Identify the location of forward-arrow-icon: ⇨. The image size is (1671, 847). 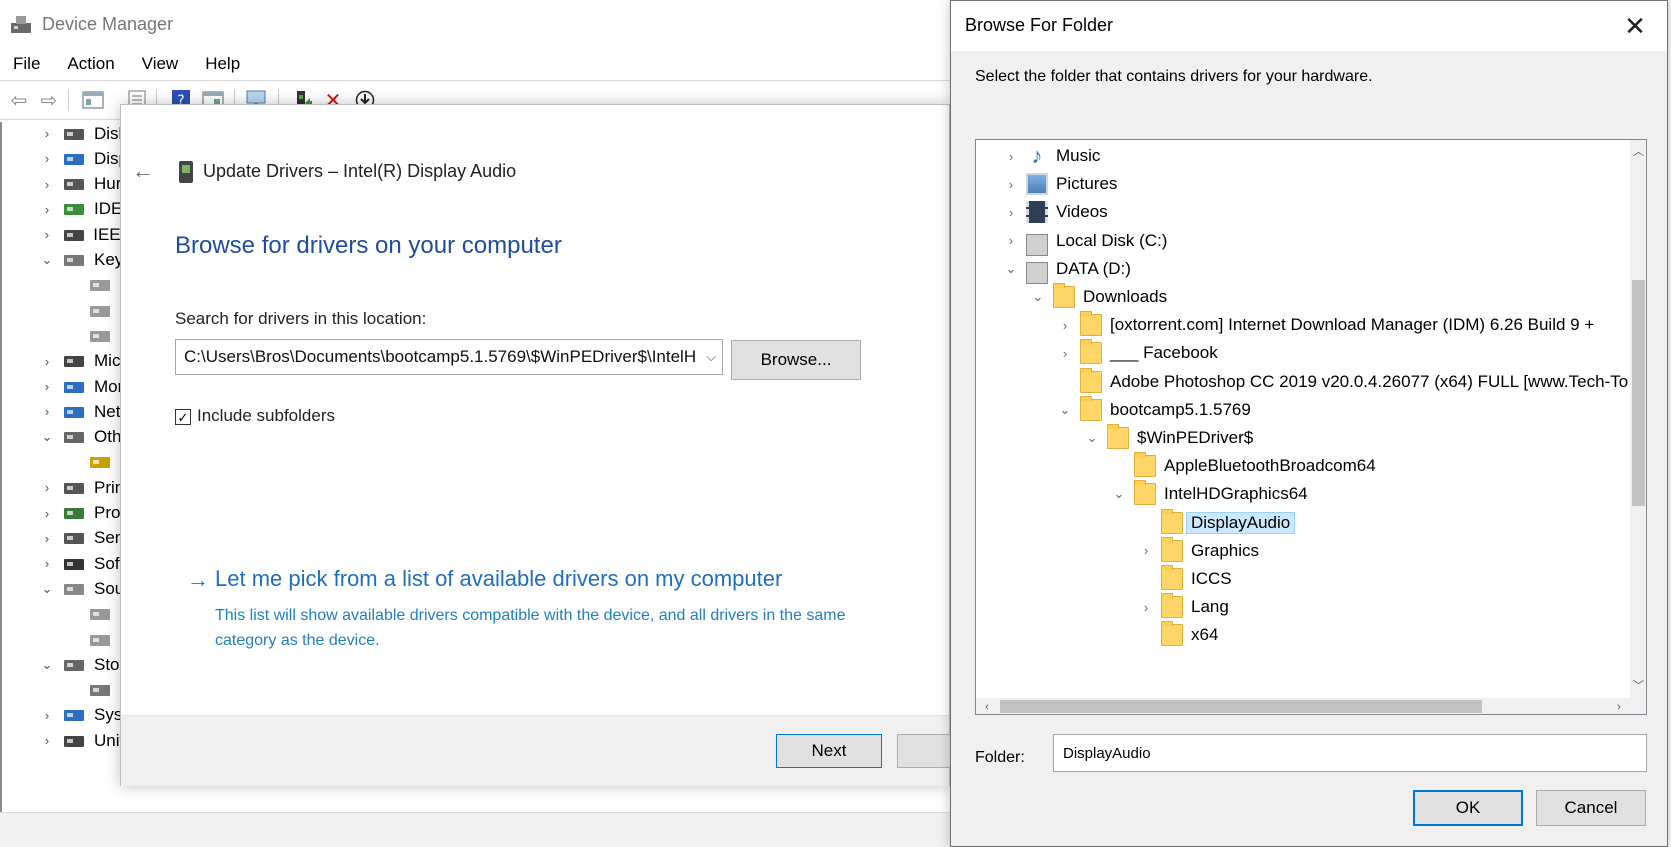
(49, 100).